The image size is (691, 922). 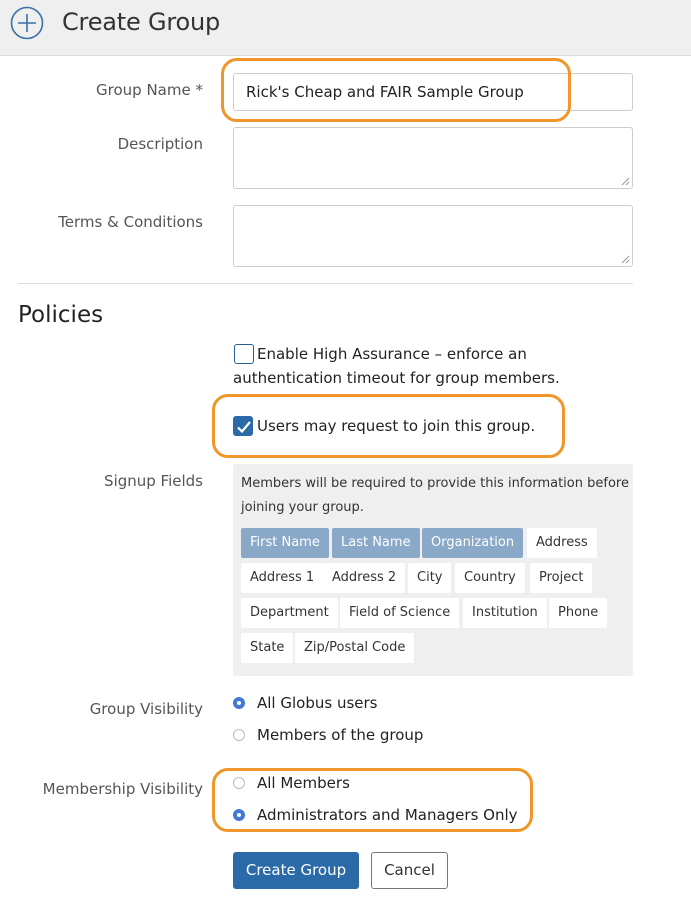 I want to click on group-visibility-members-label: Members of the group, so click(x=340, y=735).